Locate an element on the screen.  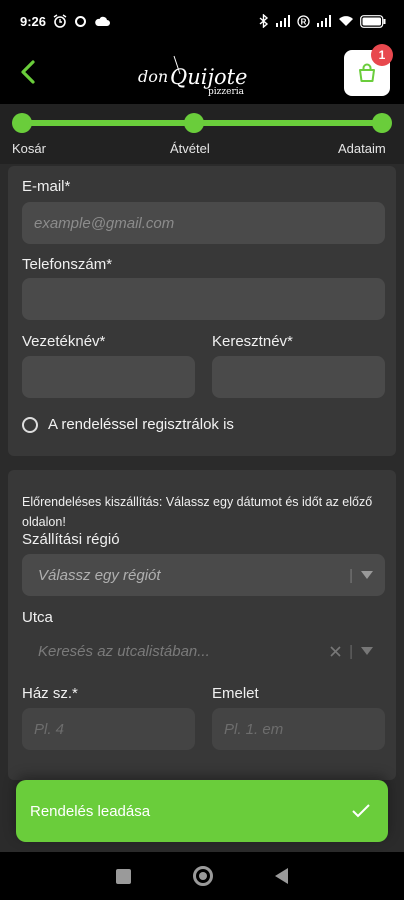
registered-icon: R is located at coordinates (303, 21).